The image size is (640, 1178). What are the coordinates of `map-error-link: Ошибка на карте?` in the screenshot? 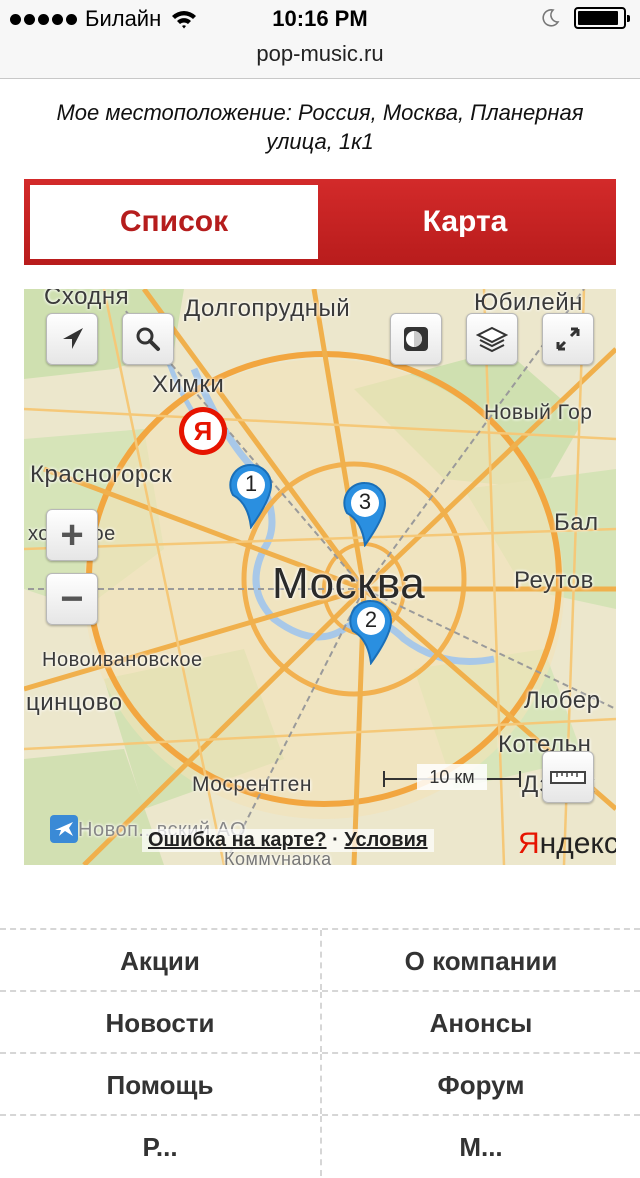 It's located at (237, 840).